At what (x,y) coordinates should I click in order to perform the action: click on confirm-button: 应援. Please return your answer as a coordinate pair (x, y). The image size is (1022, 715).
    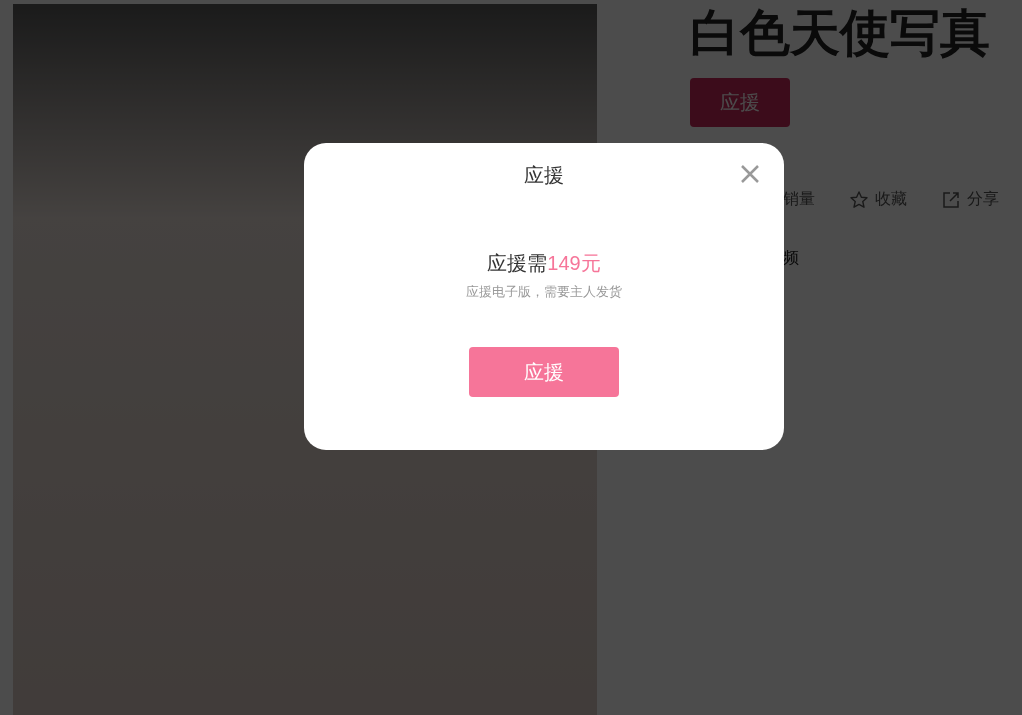
    Looking at the image, I should click on (544, 372).